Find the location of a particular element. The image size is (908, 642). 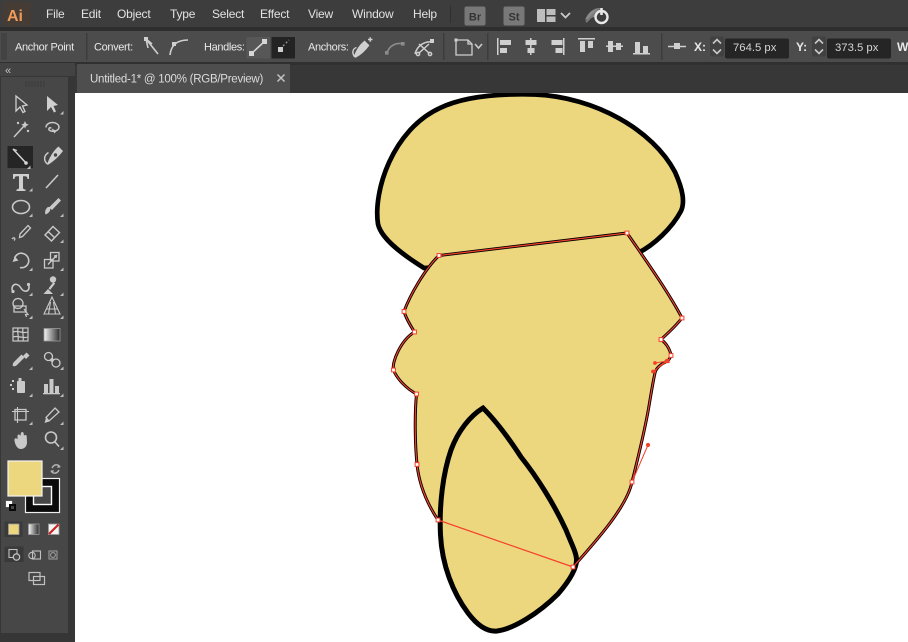

svg-text: Anchors: is located at coordinates (328, 48).